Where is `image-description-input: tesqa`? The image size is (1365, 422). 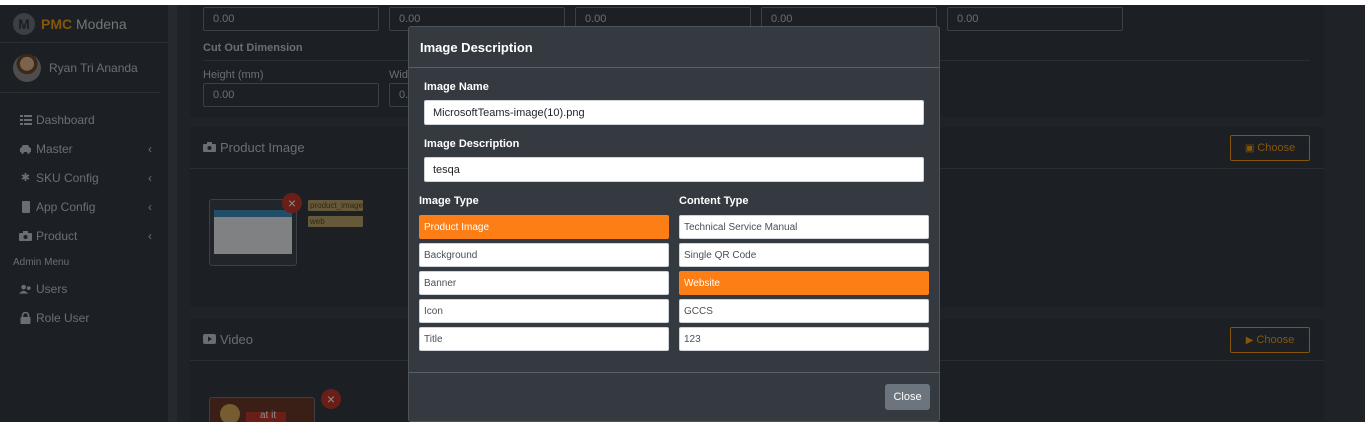
image-description-input: tesqa is located at coordinates (674, 169).